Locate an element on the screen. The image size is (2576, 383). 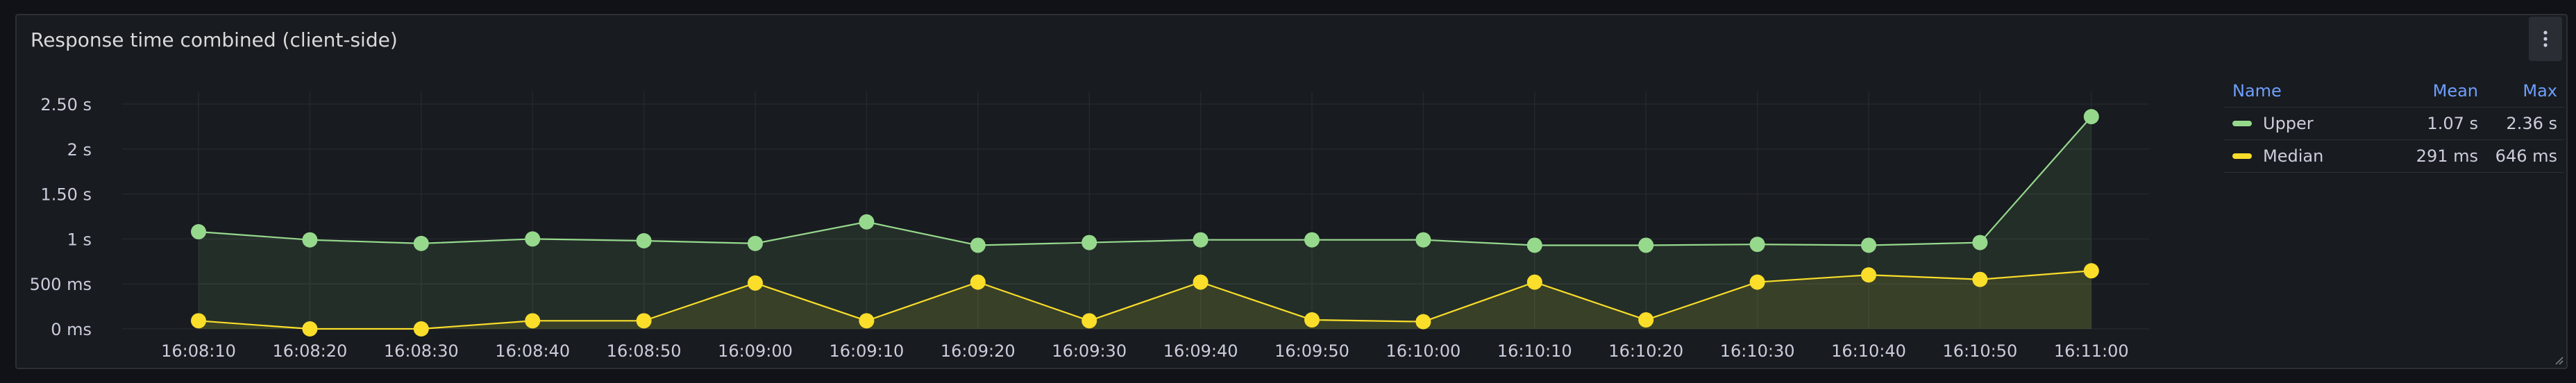
y-tick-label: 500 ms is located at coordinates (61, 284).